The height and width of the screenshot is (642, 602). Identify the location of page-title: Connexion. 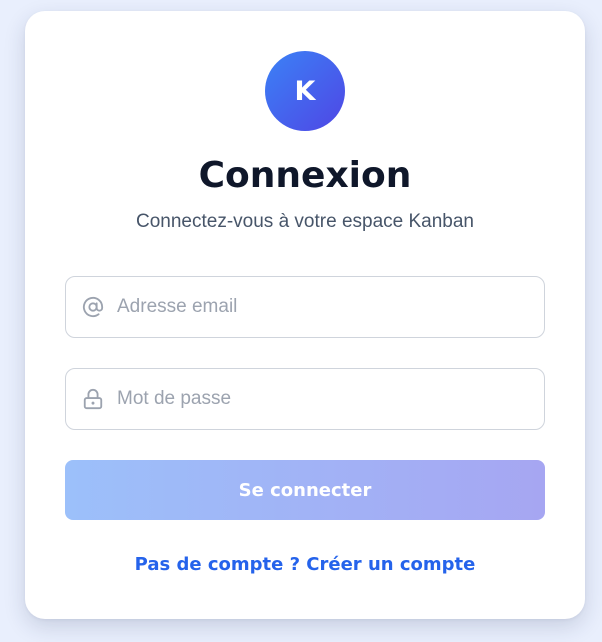
(305, 175).